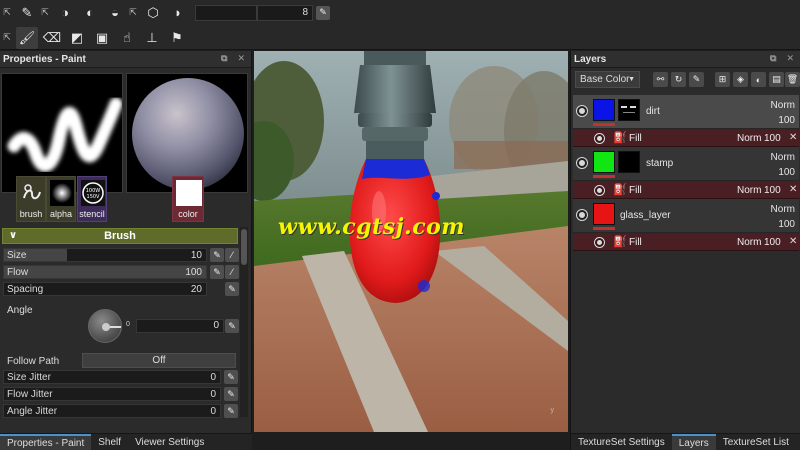 This screenshot has width=800, height=450. I want to click on cube-view-icon: ⬡, so click(153, 13).